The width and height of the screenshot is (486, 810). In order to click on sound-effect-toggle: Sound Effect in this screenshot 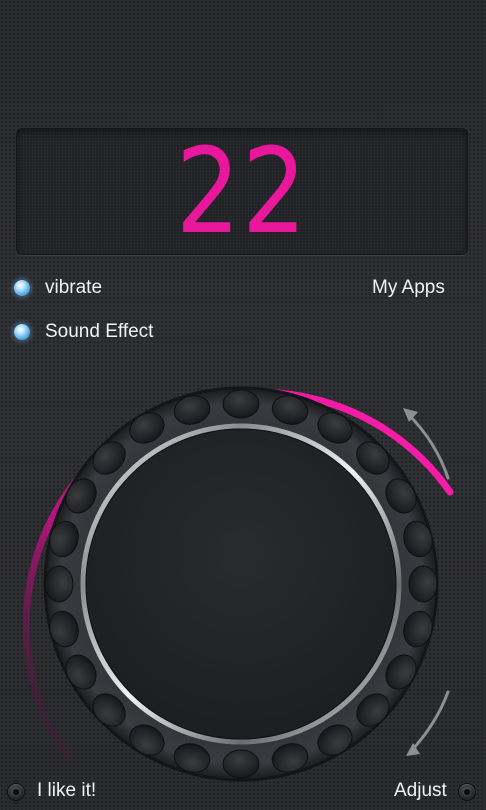, I will do `click(82, 332)`.